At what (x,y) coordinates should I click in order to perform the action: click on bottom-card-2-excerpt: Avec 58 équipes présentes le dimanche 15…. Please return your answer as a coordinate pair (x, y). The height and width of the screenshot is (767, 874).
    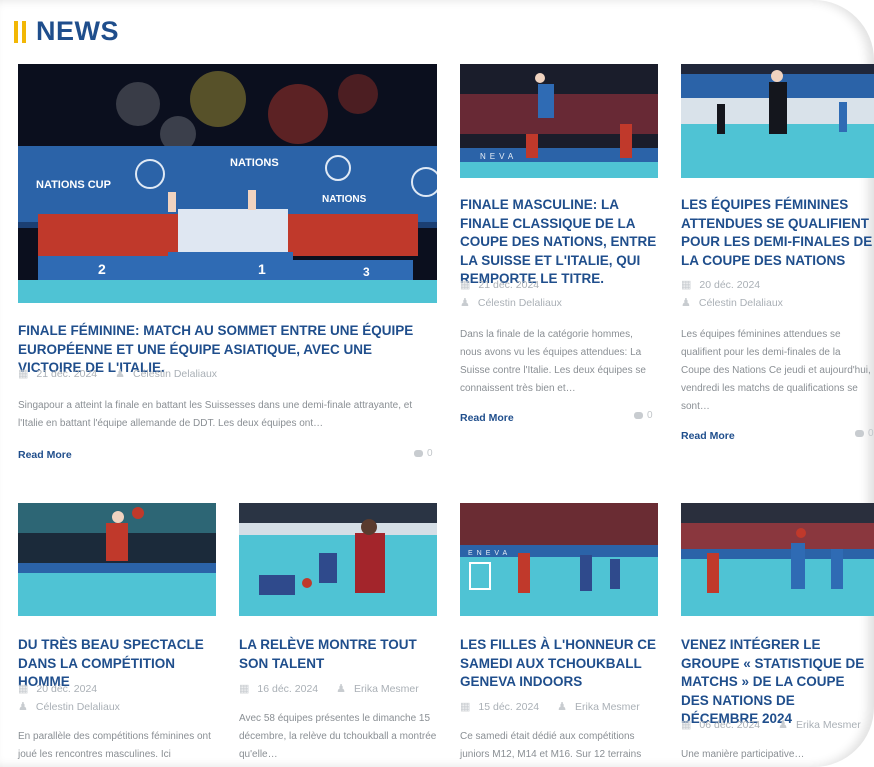
    Looking at the image, I should click on (338, 736).